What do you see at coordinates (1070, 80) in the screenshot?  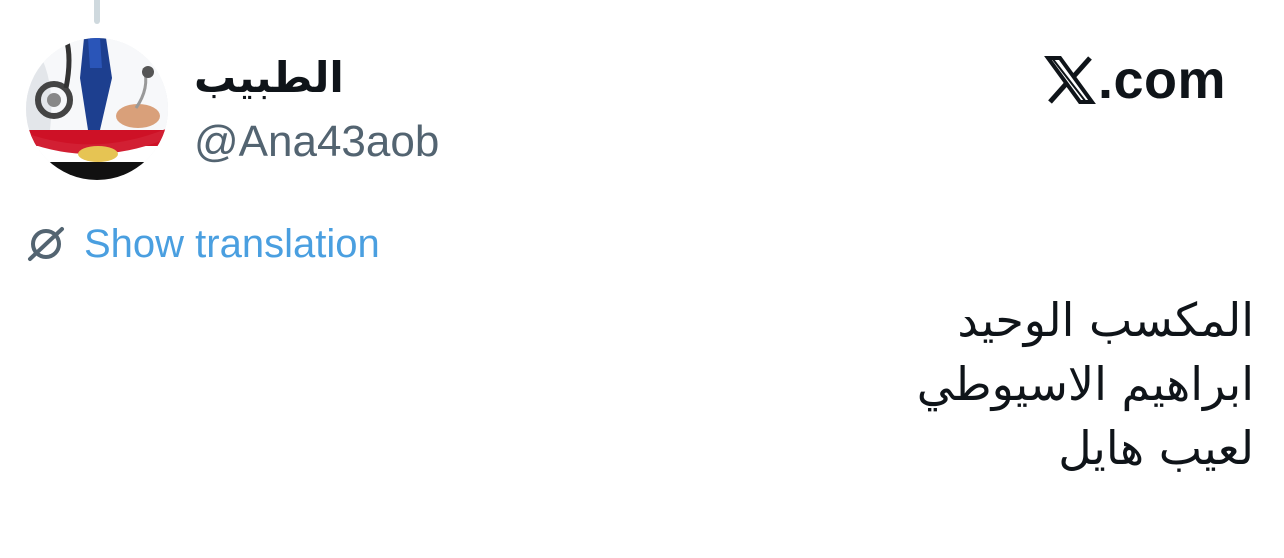 I see `x-logo-icon` at bounding box center [1070, 80].